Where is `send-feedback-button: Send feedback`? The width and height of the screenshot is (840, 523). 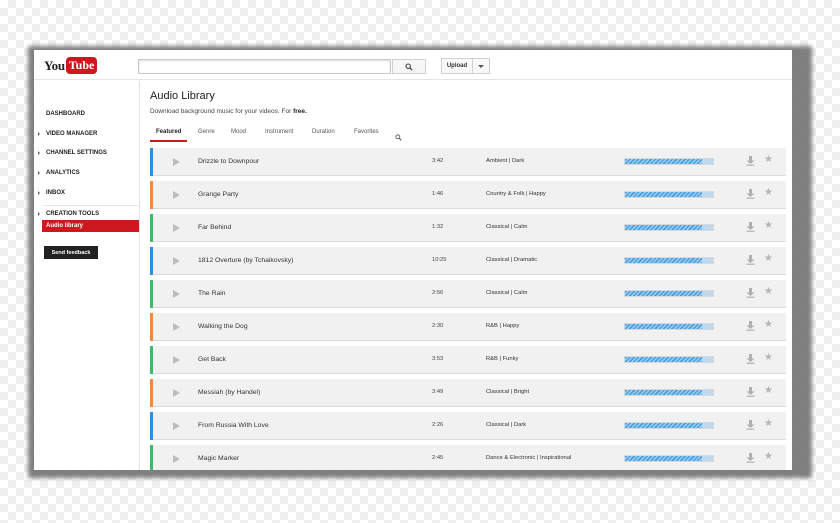
send-feedback-button: Send feedback is located at coordinates (71, 252).